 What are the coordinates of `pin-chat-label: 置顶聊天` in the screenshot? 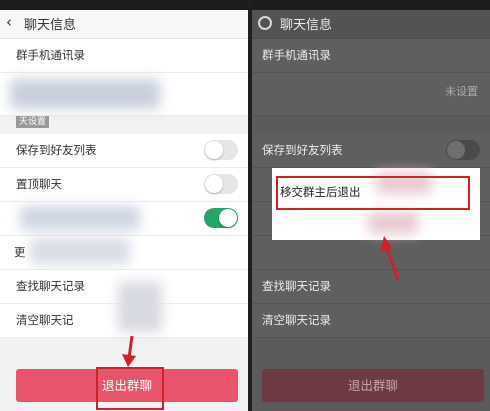 It's located at (39, 184).